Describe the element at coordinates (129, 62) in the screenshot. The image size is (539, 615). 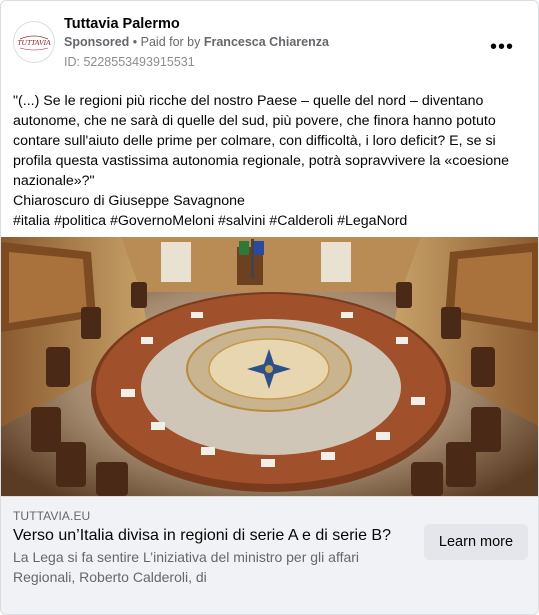
I see `ad-id: ID: 5228553493915531` at that location.